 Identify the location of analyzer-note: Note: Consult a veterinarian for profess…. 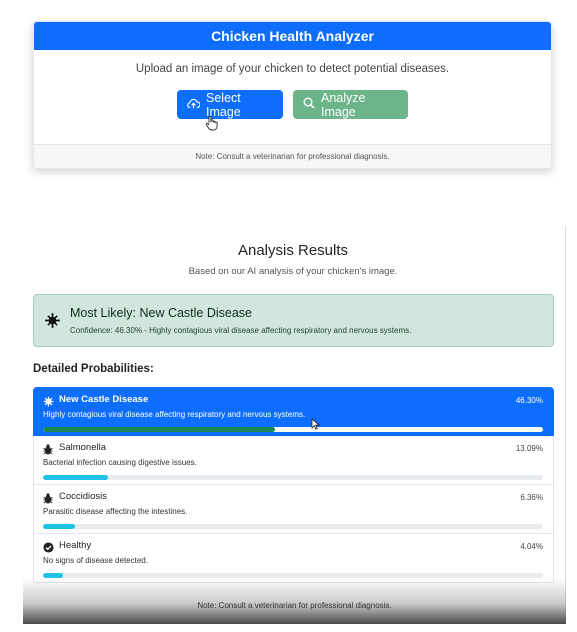
(292, 156).